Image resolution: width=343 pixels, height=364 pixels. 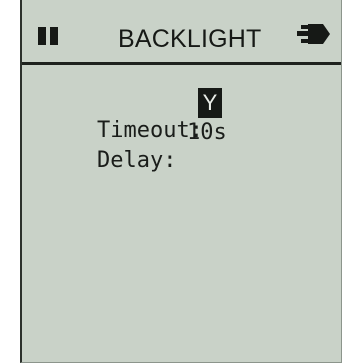 I want to click on screen-title: BACKLIGHT, so click(x=190, y=39).